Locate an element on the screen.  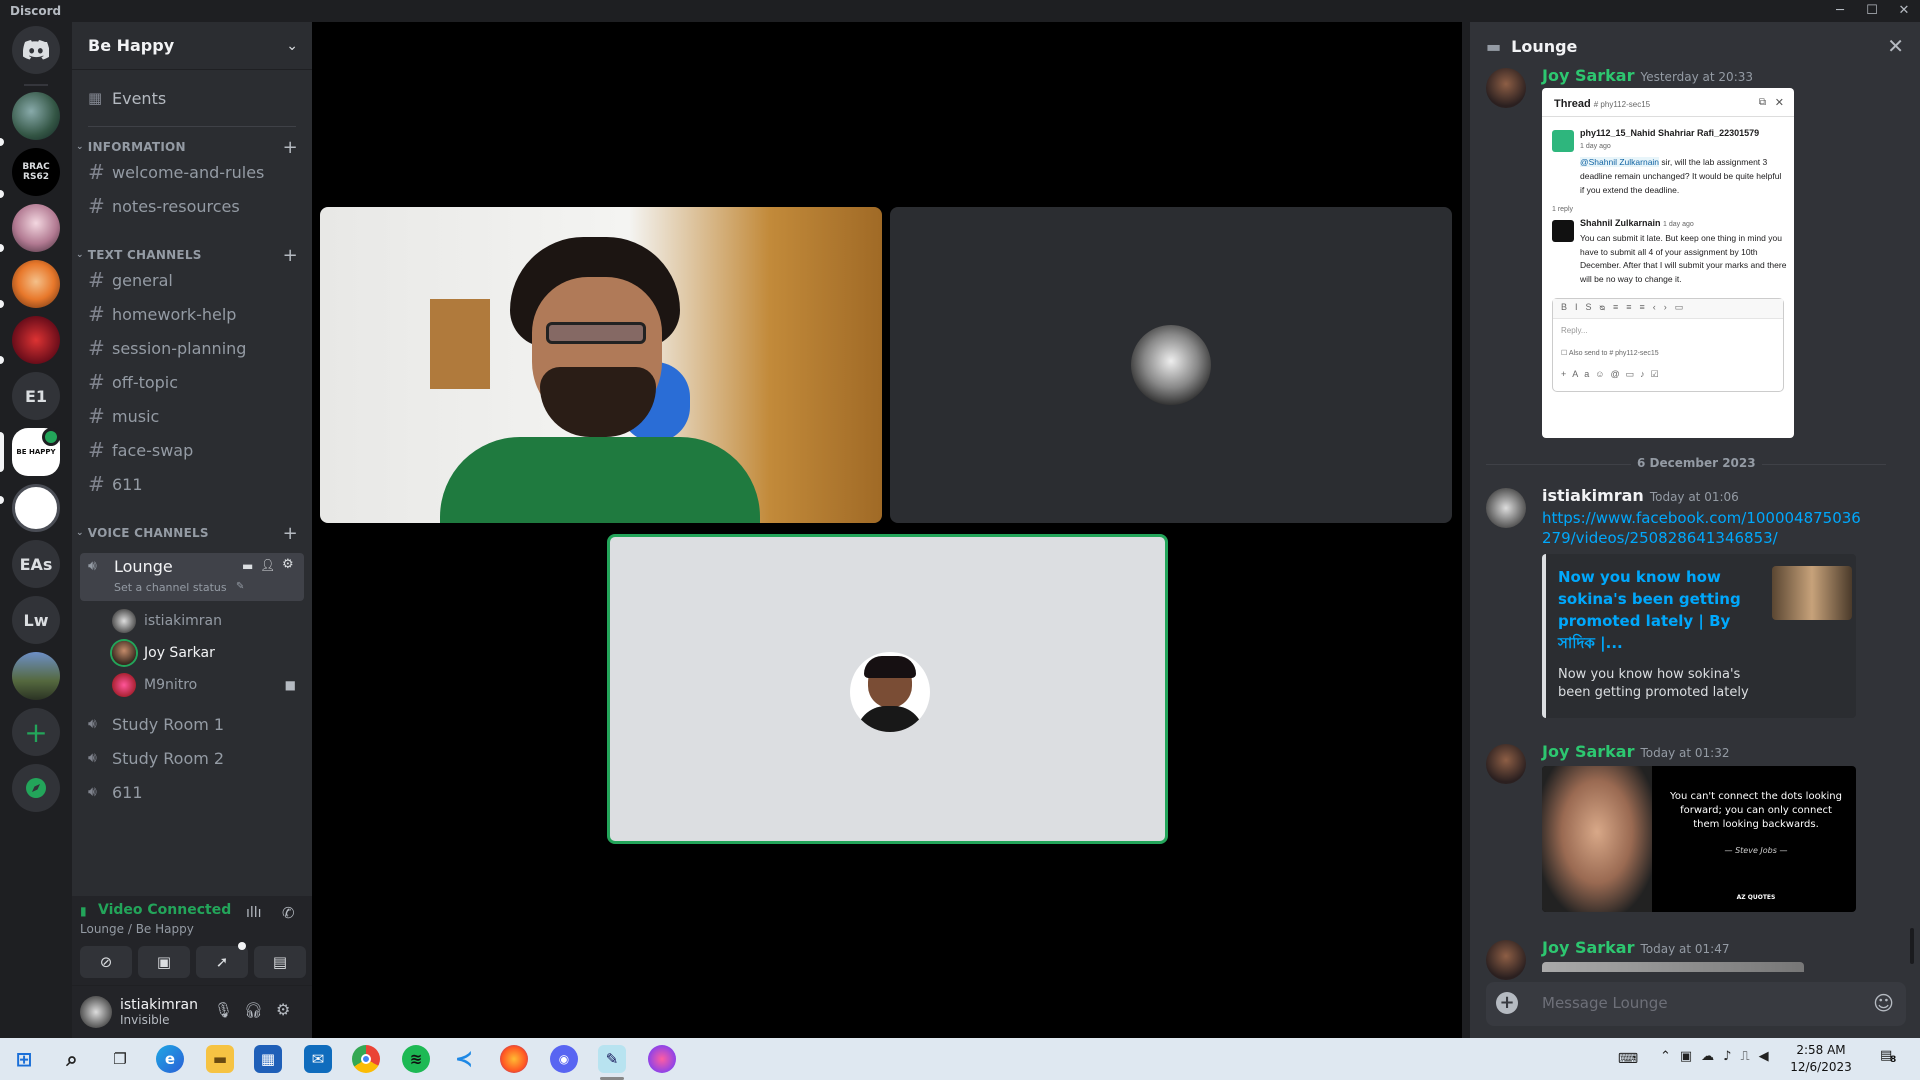
channel-homework-help: # homework-help is located at coordinates (192, 314).